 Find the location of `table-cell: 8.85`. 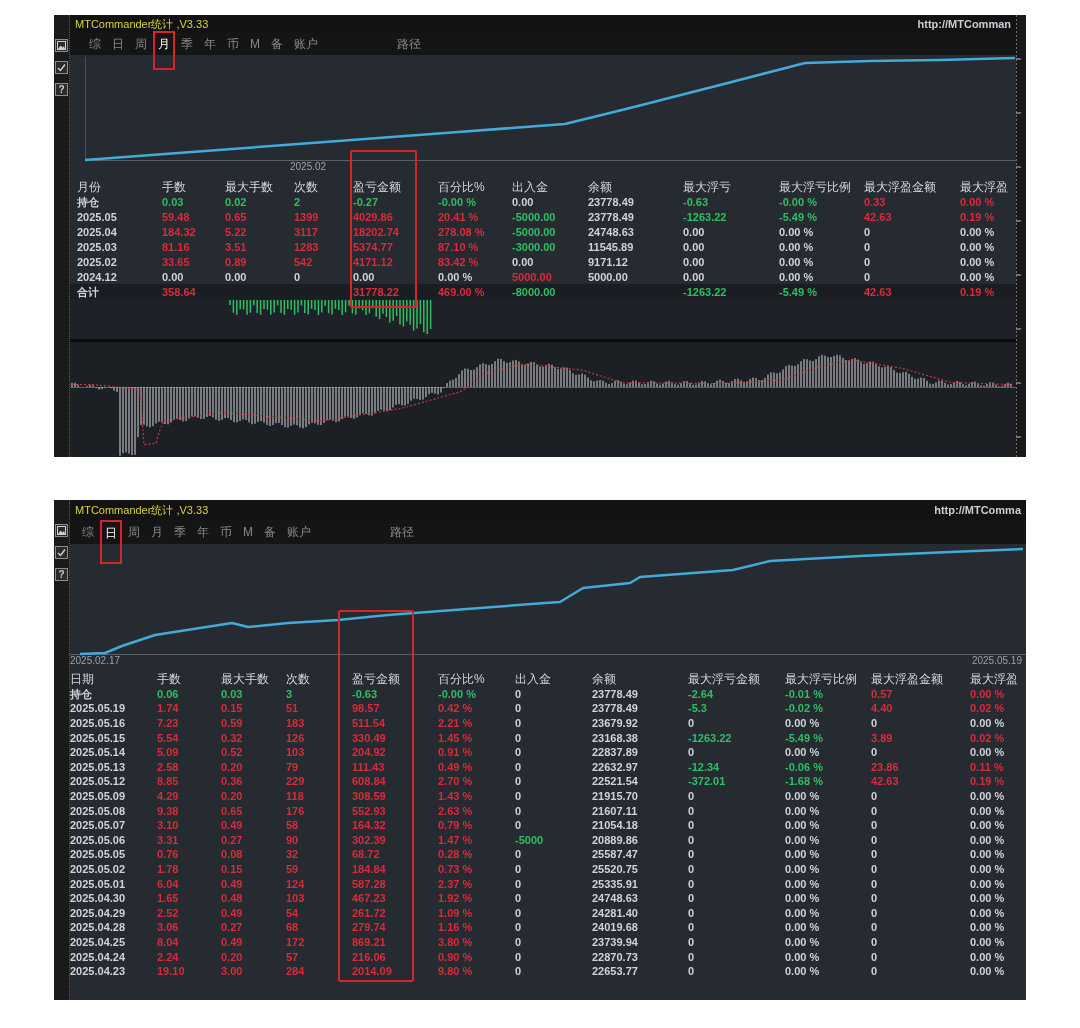

table-cell: 8.85 is located at coordinates (168, 781).